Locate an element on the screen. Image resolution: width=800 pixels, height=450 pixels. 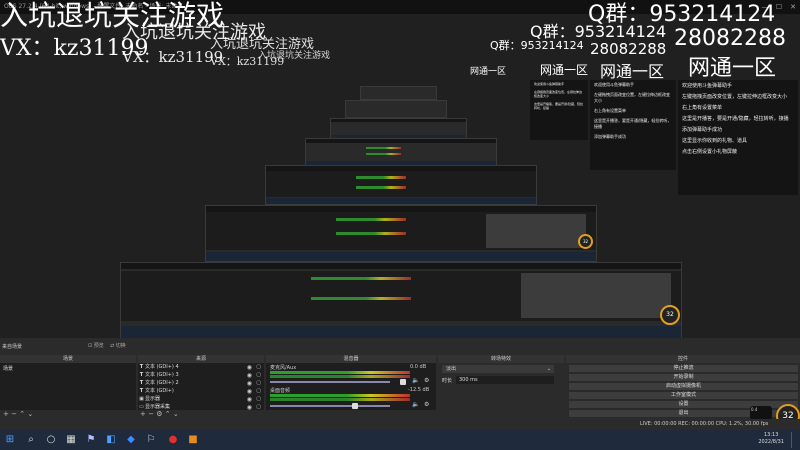
transition-button: ⇄ 切换 is located at coordinates (118, 345).